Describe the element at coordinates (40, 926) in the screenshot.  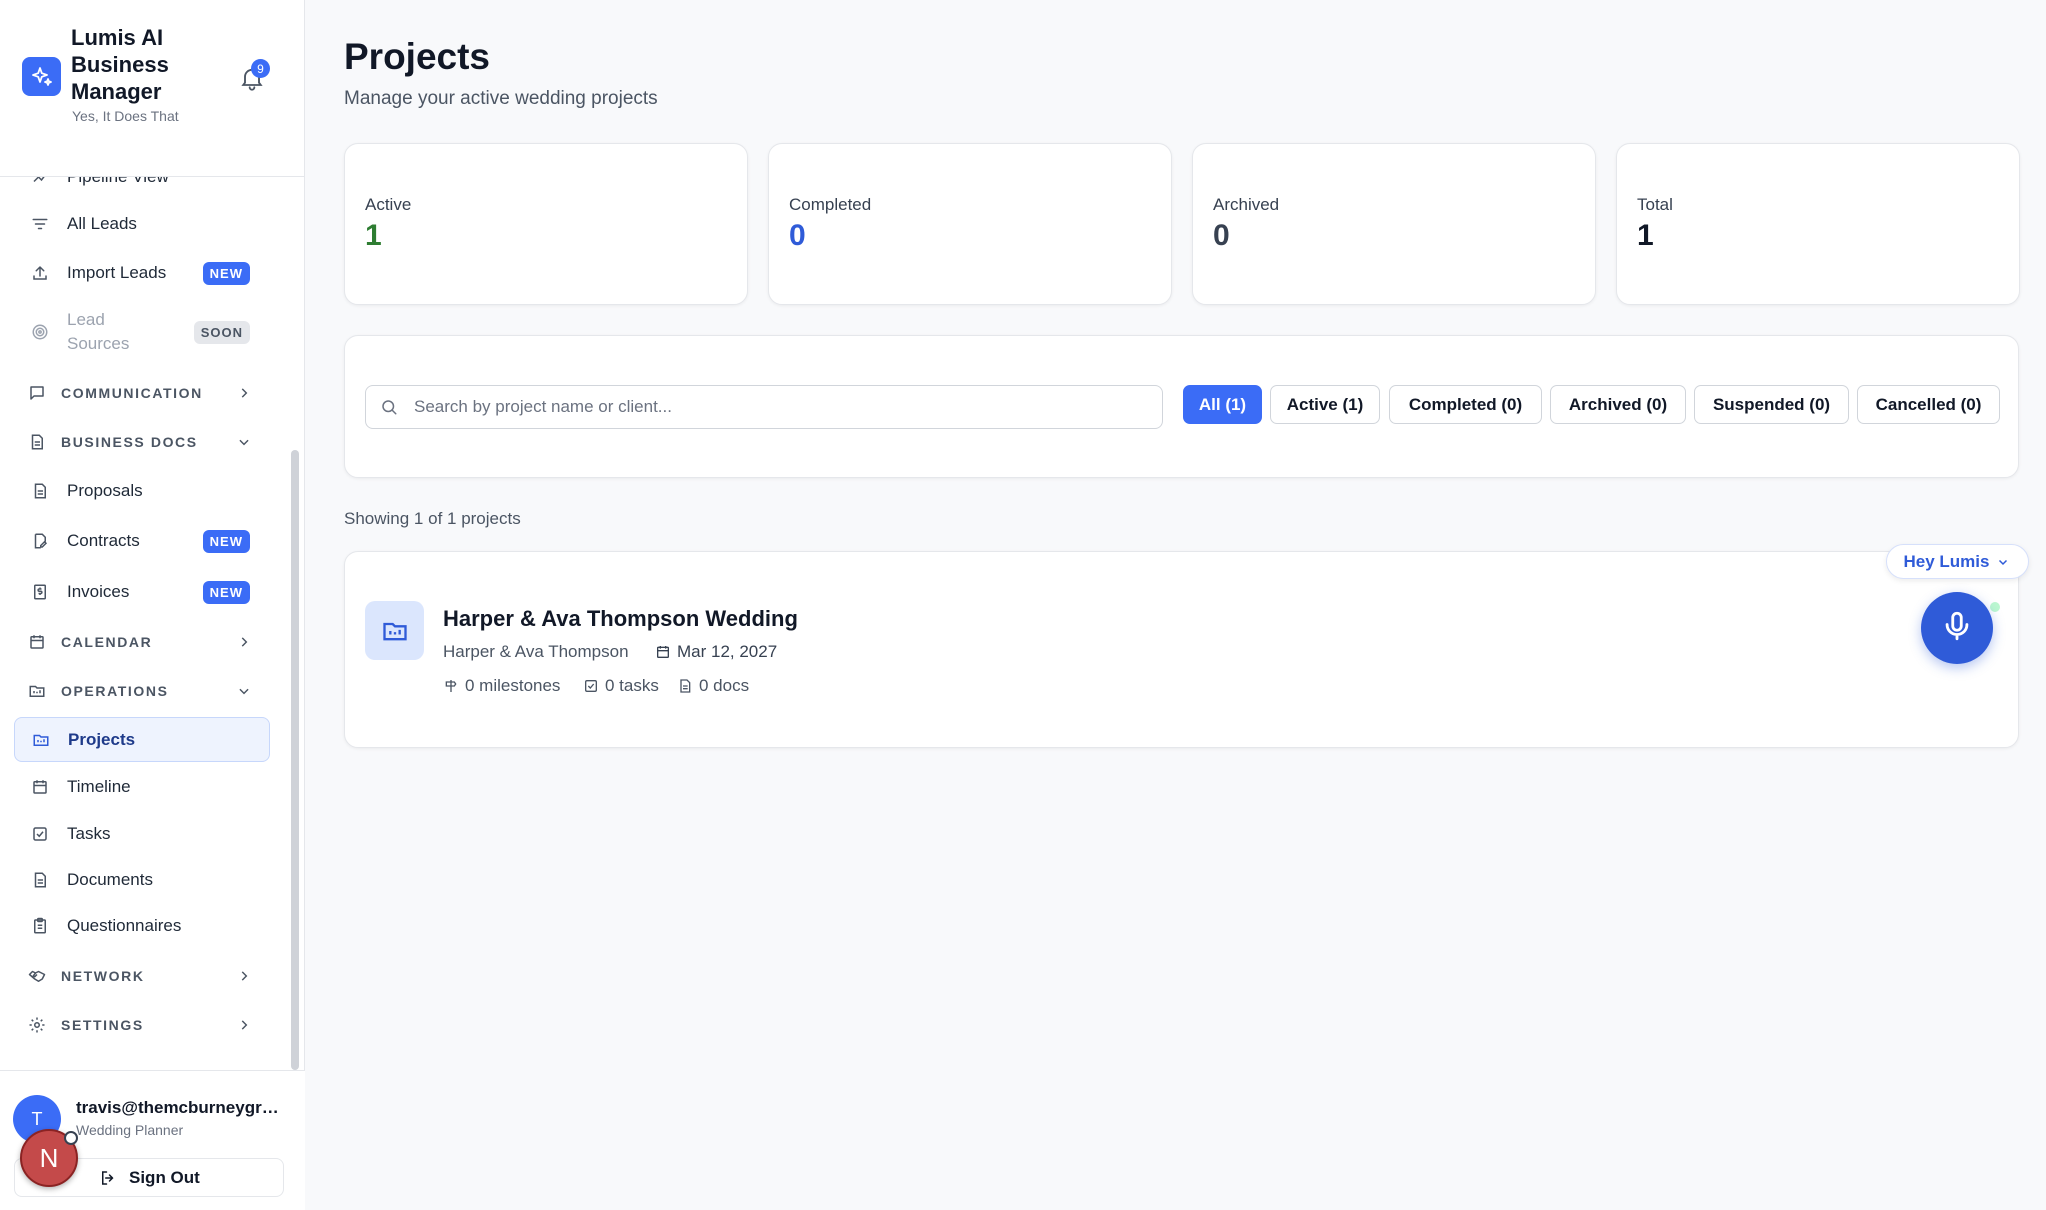
I see `clipboard-icon` at that location.